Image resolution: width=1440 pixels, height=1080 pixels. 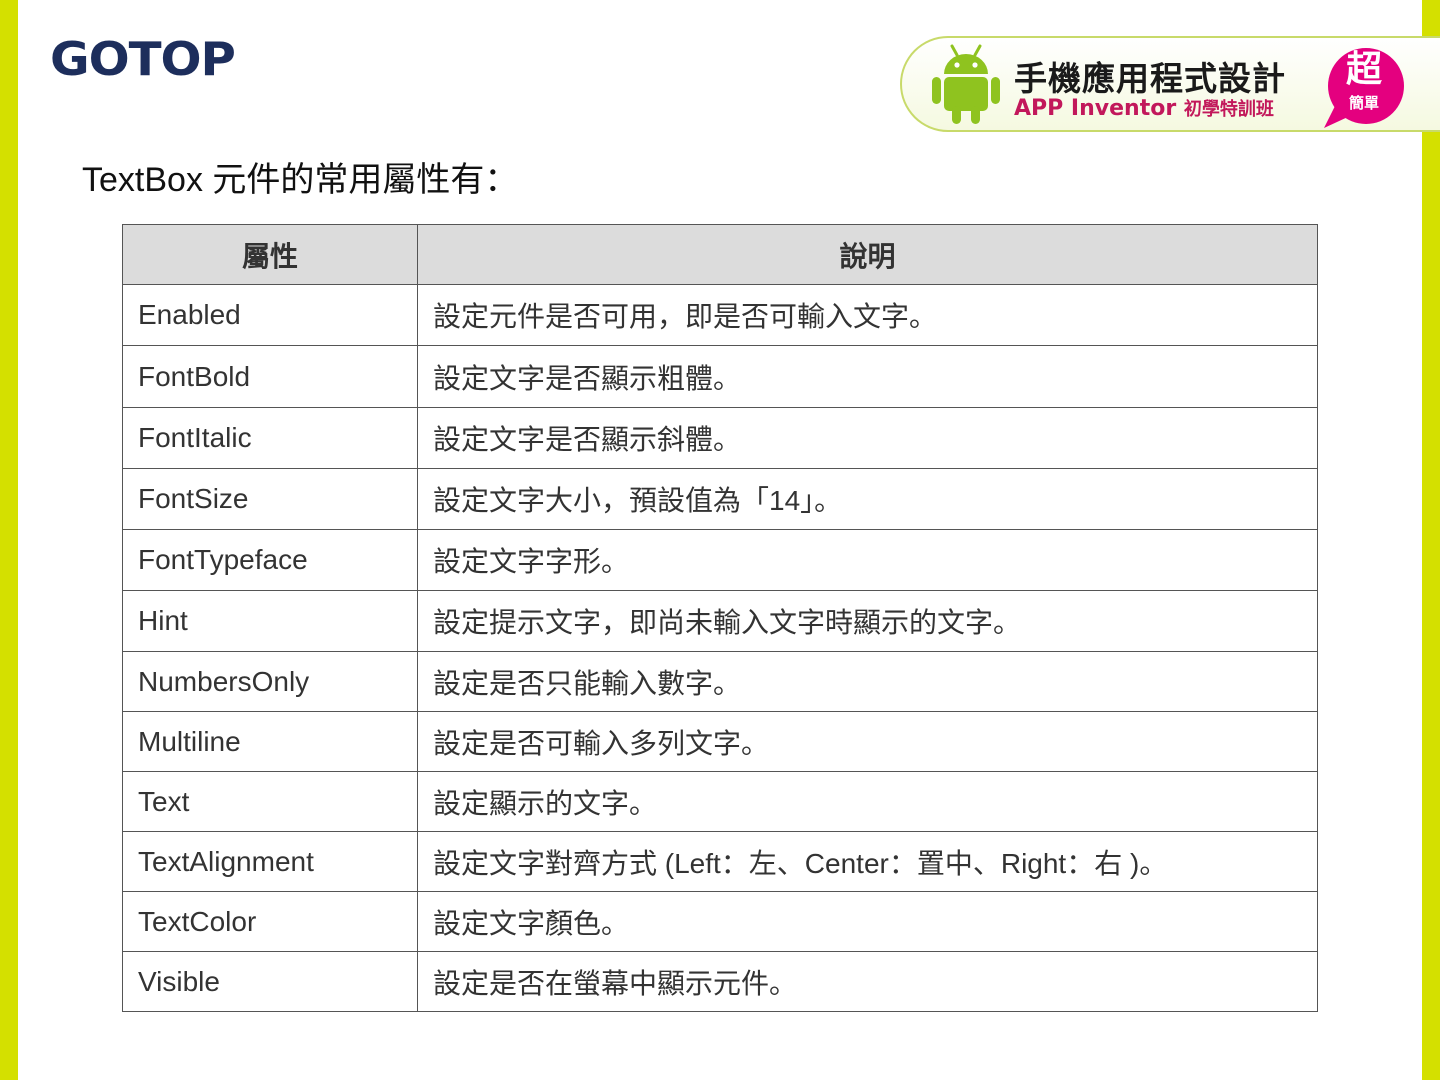 I want to click on property-cell: TextAlignment, so click(x=270, y=861).